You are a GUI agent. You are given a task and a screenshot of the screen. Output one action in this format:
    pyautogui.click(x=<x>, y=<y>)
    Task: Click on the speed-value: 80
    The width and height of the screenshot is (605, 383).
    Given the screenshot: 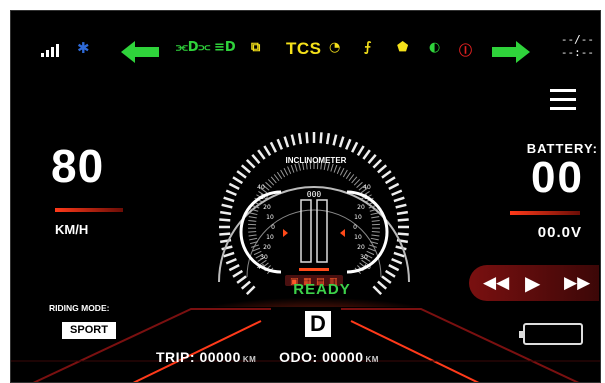 What is the action you would take?
    pyautogui.click(x=78, y=166)
    